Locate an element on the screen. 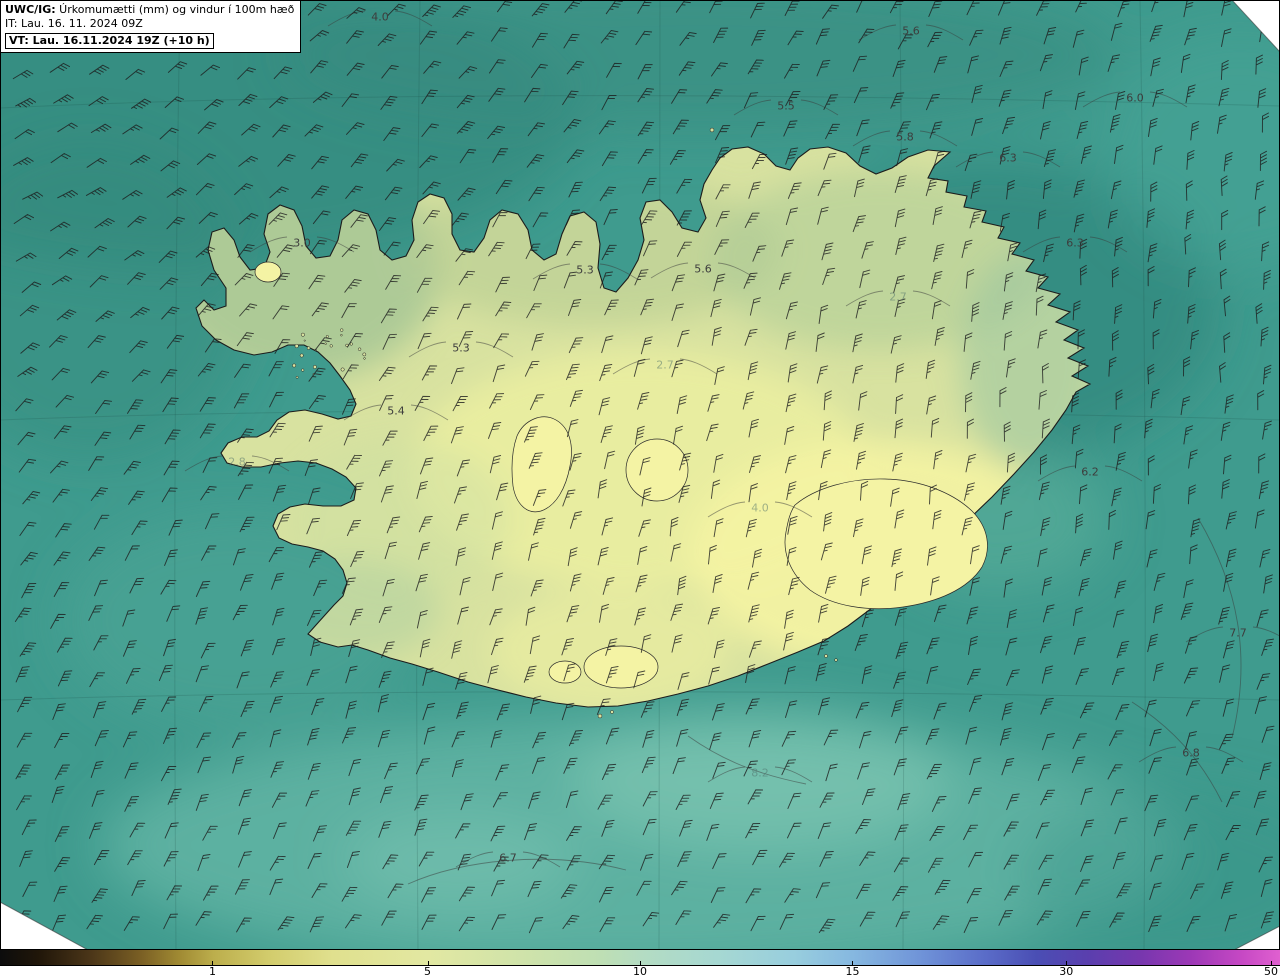 Image resolution: width=1280 pixels, height=978 pixels. valid-time: VT: Lau. 16.11.2024 19Z (+10 h) is located at coordinates (109, 40).